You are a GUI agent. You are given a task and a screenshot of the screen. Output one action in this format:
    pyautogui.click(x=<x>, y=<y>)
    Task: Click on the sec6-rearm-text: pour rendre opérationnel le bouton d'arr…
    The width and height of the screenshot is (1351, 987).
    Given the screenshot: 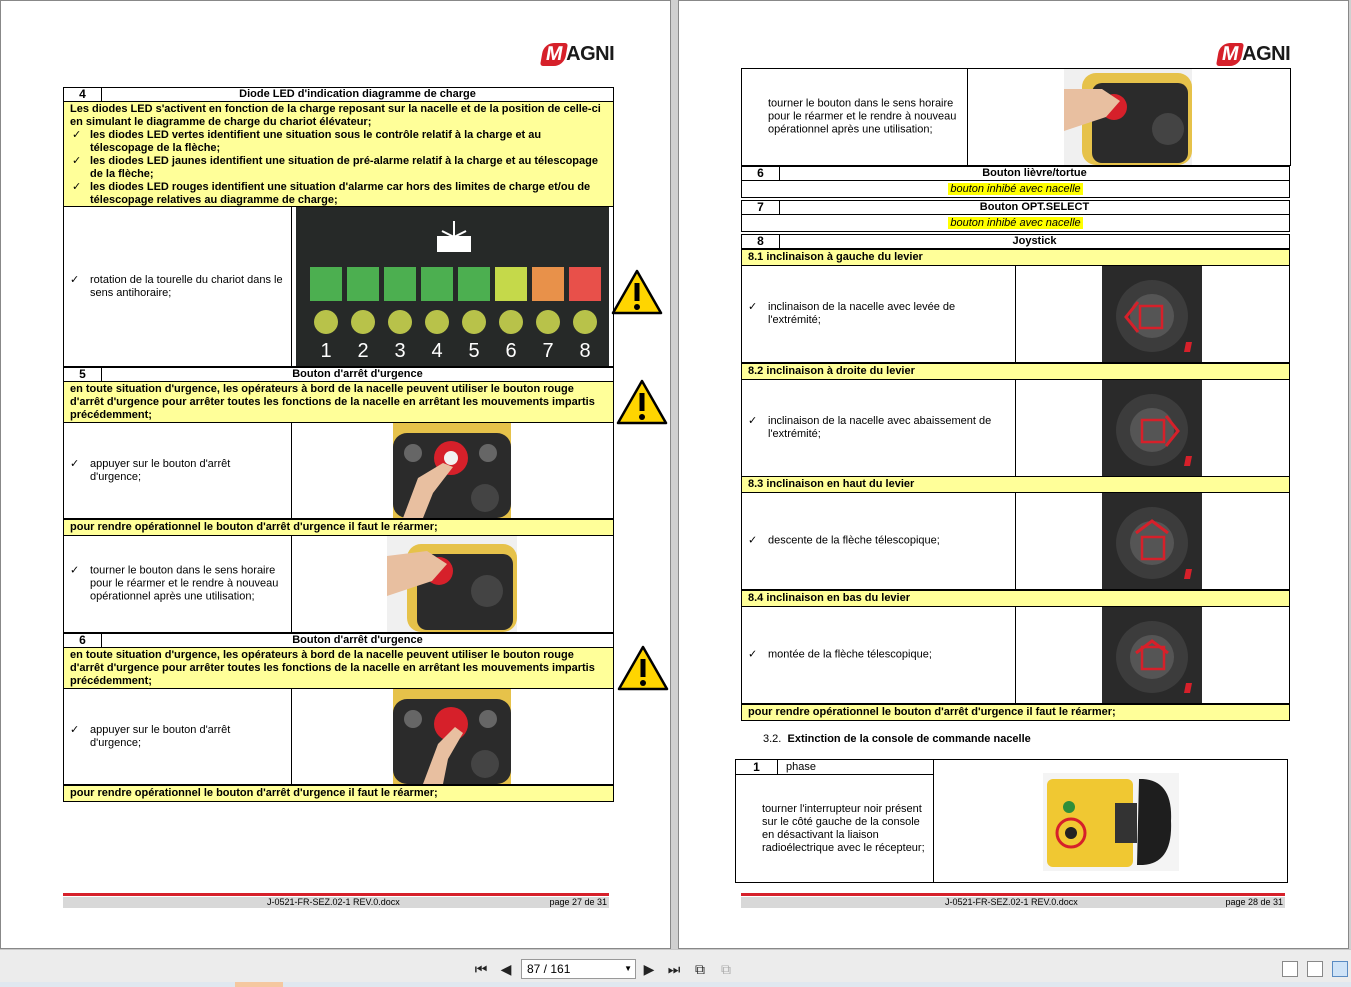 What is the action you would take?
    pyautogui.click(x=254, y=793)
    